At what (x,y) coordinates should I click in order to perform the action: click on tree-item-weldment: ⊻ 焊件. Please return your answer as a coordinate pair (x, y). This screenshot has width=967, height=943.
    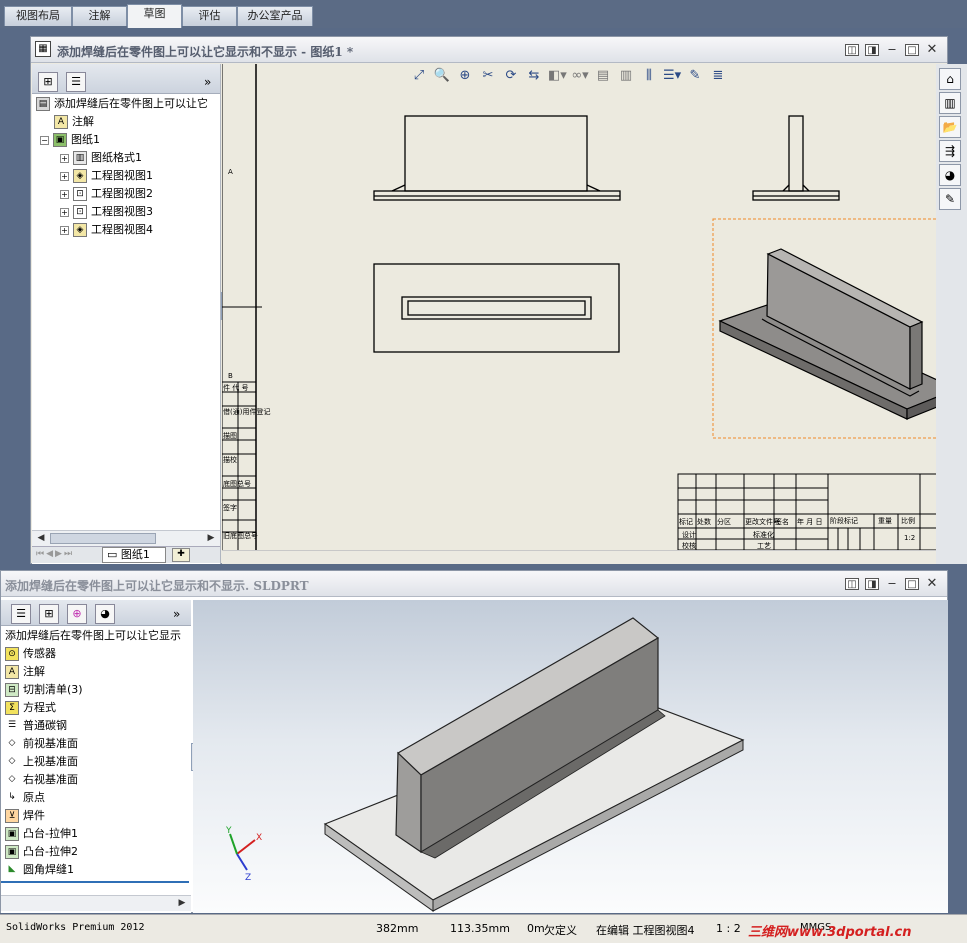
    Looking at the image, I should click on (25, 816).